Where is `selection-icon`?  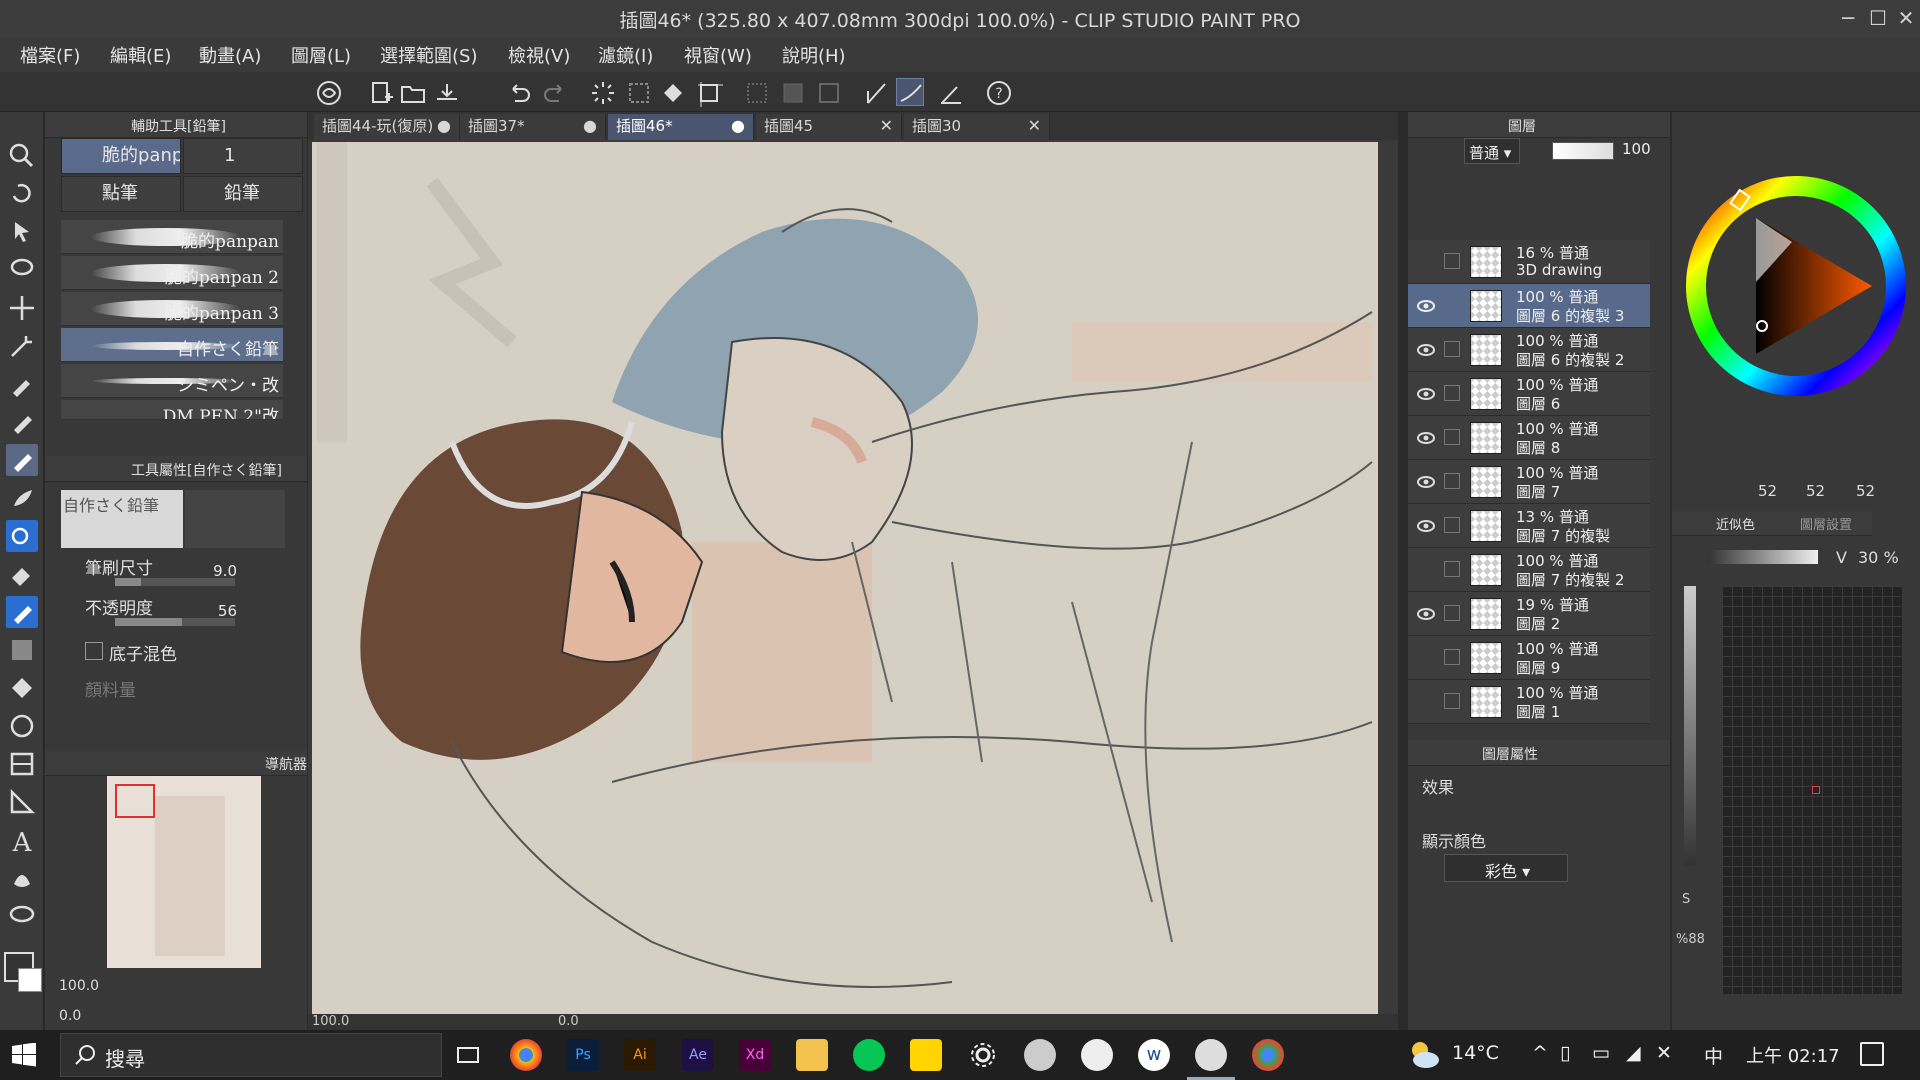 selection-icon is located at coordinates (638, 92).